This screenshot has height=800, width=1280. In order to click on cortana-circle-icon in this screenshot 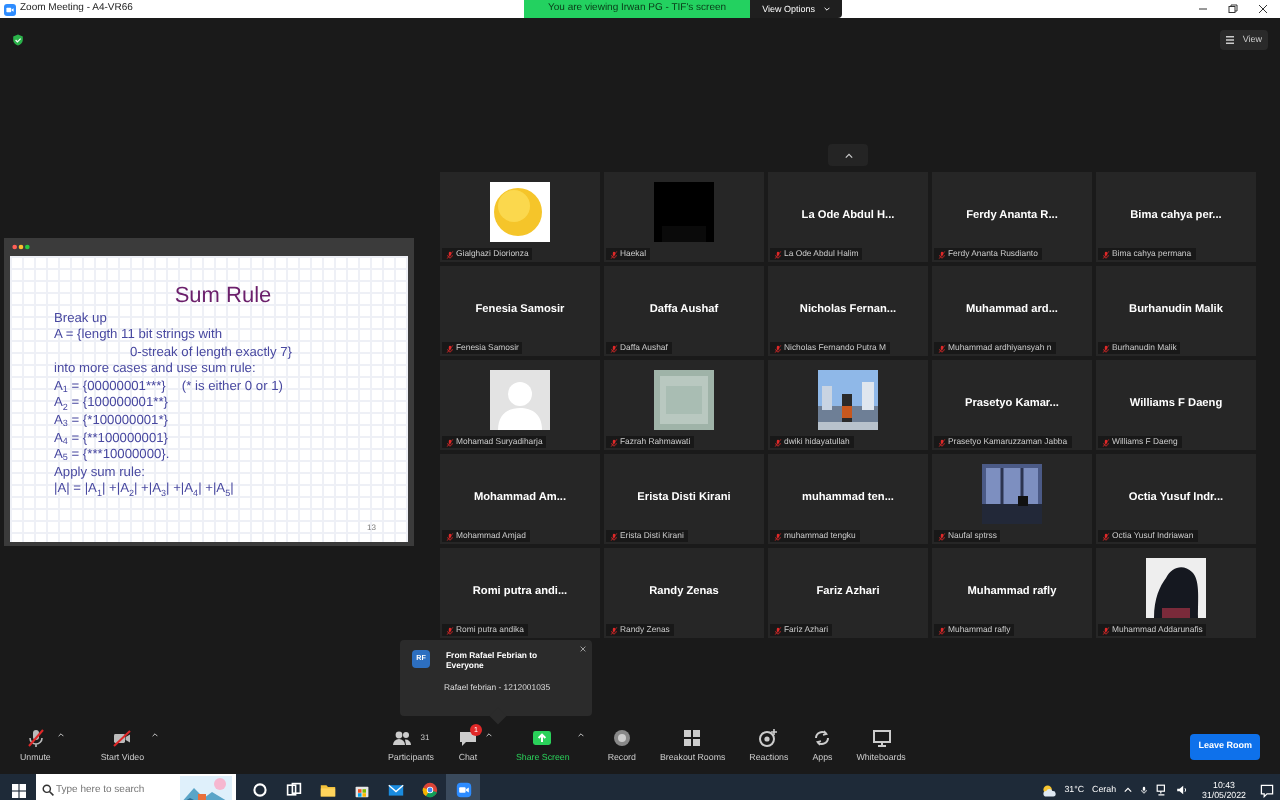, I will do `click(259, 790)`.